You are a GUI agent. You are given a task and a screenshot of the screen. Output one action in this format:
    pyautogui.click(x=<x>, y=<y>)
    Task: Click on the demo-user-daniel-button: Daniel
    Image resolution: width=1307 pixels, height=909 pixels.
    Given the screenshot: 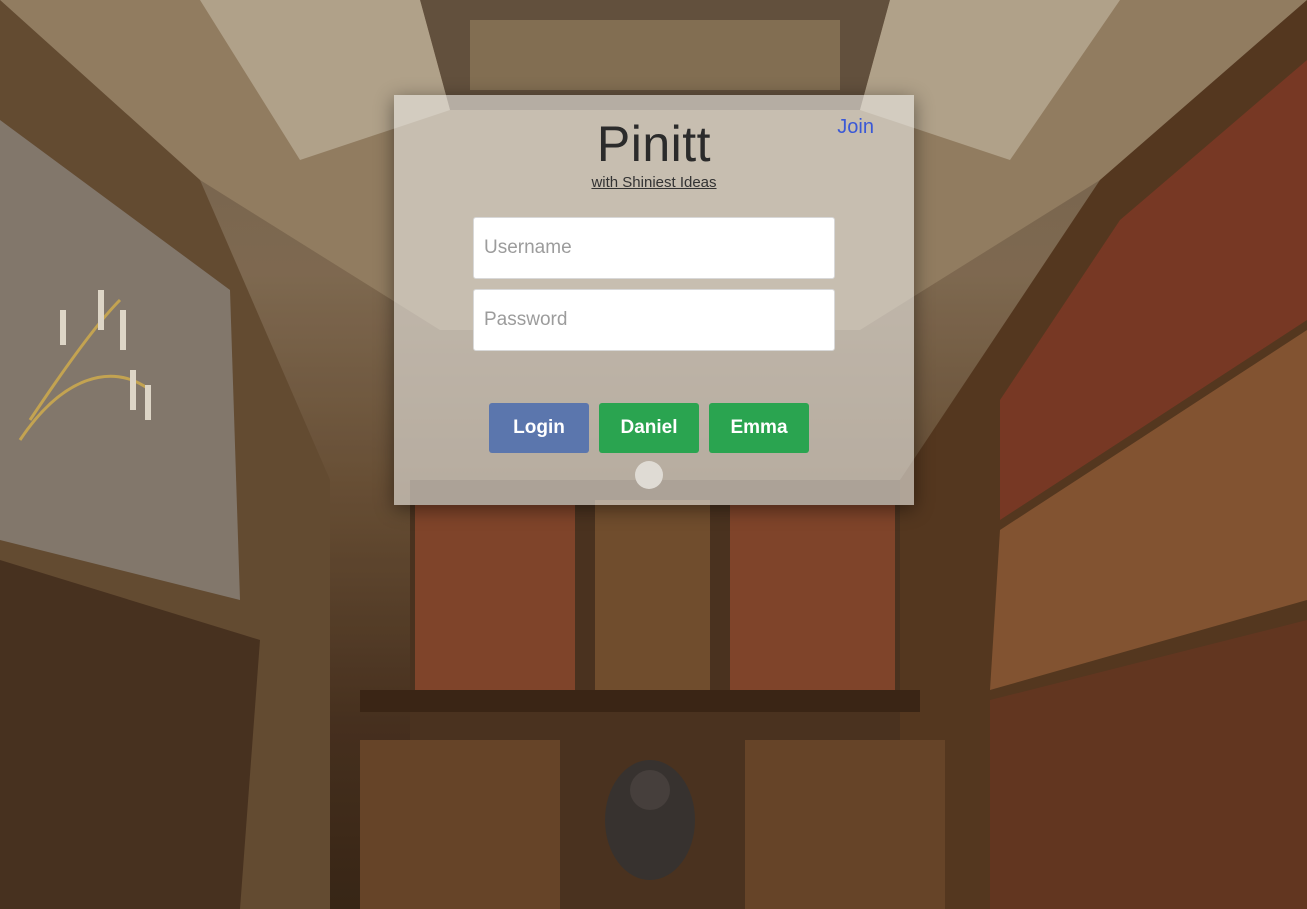 What is the action you would take?
    pyautogui.click(x=649, y=428)
    